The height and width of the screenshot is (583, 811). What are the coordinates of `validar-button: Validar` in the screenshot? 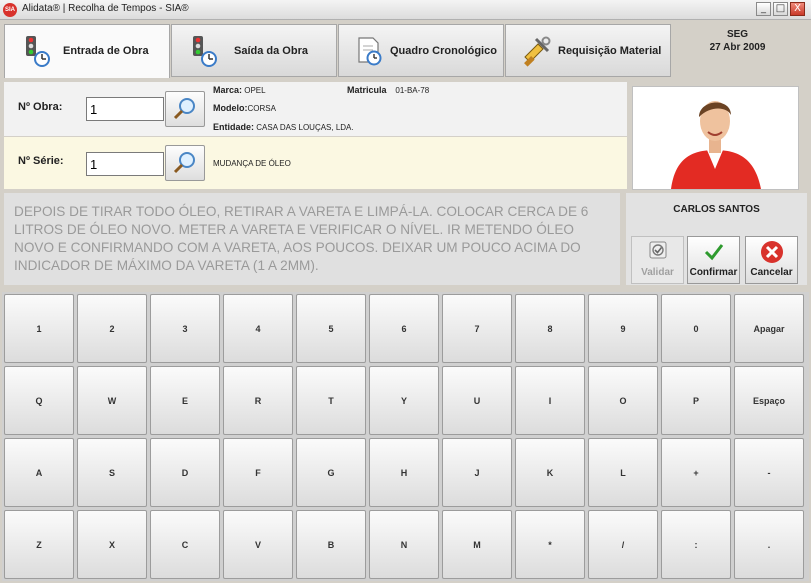 It's located at (657, 260).